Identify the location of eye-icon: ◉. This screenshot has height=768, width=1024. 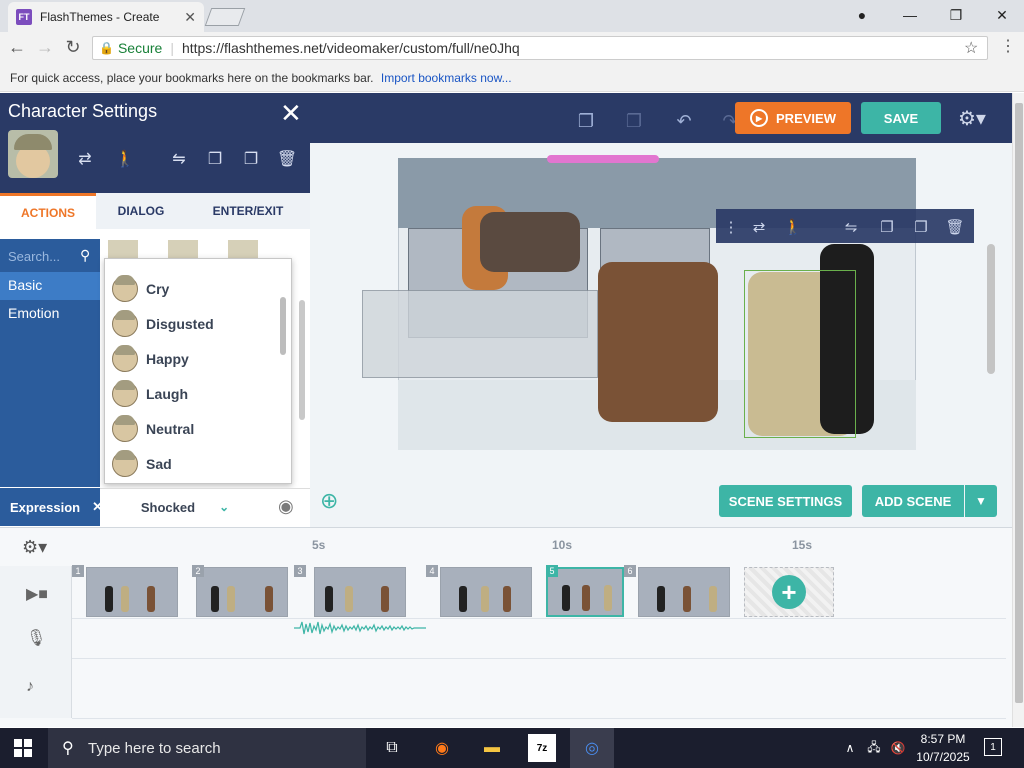
(286, 506).